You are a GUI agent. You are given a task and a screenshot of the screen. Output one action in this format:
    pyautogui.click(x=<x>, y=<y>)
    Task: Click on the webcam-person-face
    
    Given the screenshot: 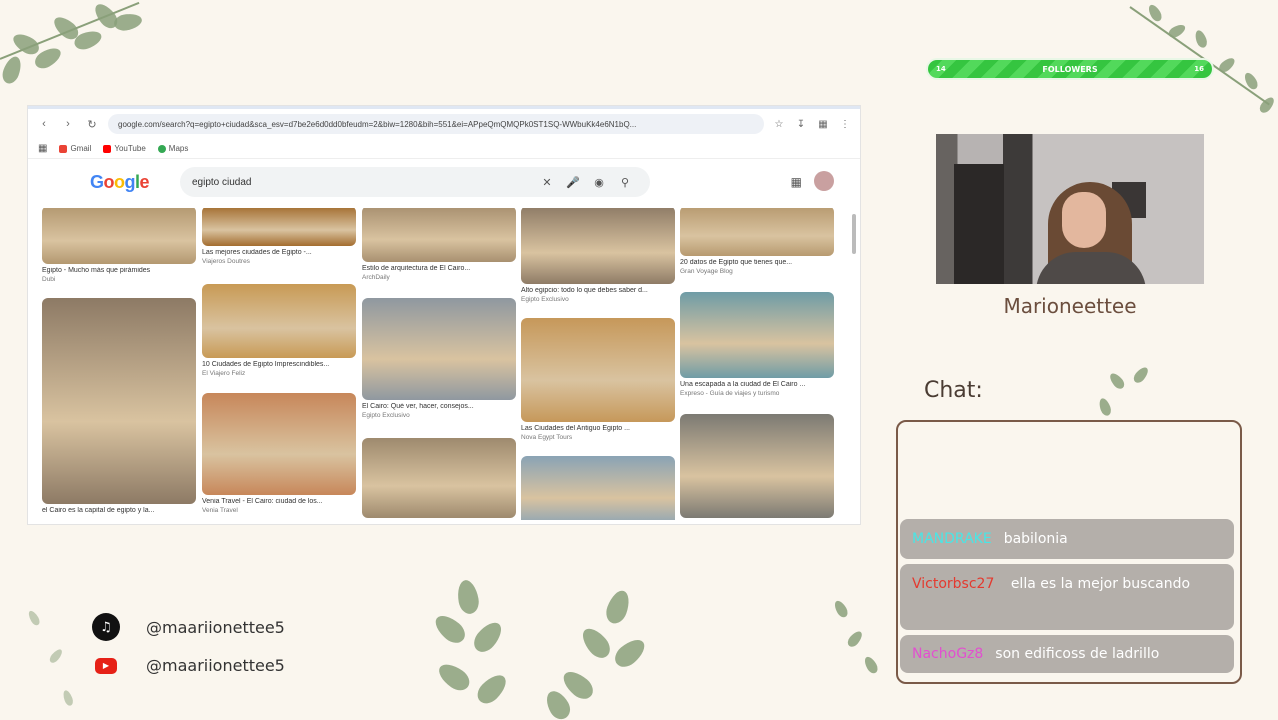 What is the action you would take?
    pyautogui.click(x=1084, y=220)
    